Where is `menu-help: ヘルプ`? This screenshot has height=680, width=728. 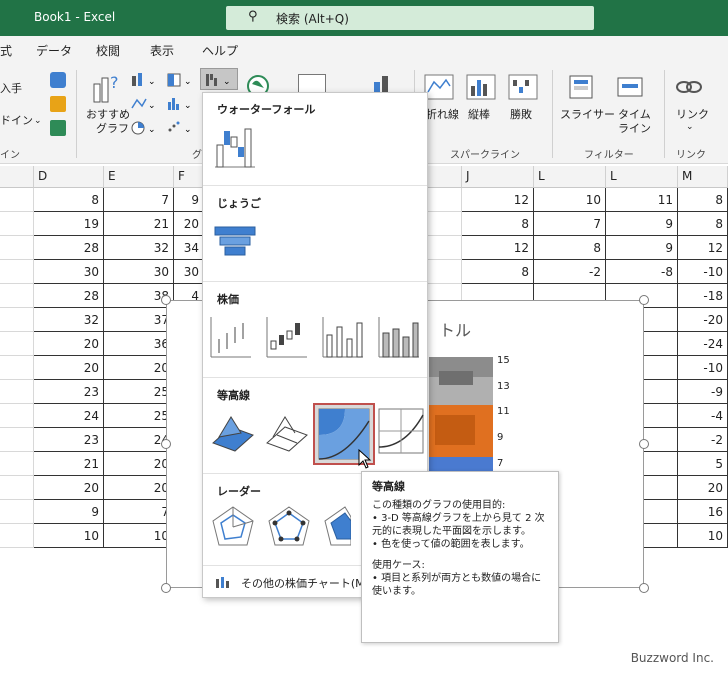
menu-help: ヘルプ is located at coordinates (220, 50).